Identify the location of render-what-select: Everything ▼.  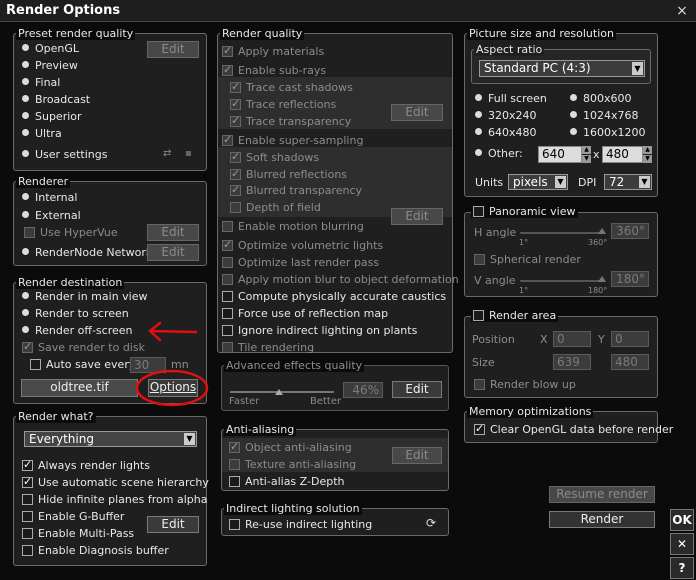
(110, 439).